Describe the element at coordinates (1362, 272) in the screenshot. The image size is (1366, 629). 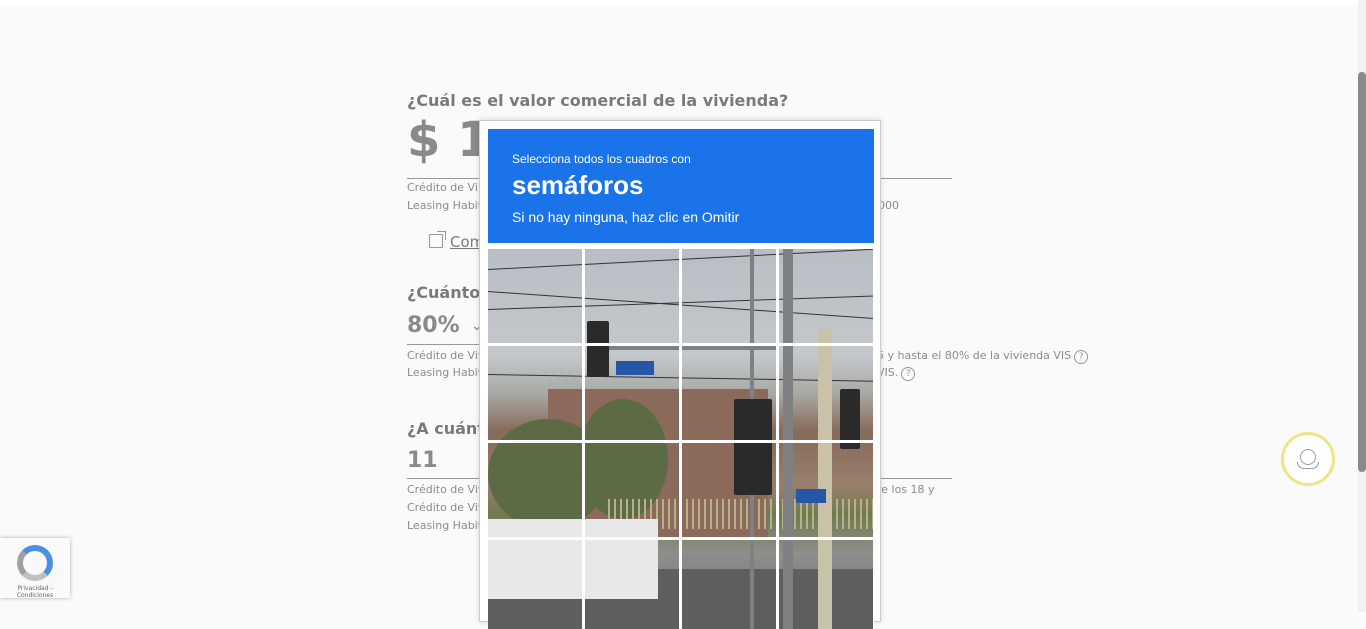
I see `scrollbar-thumb` at that location.